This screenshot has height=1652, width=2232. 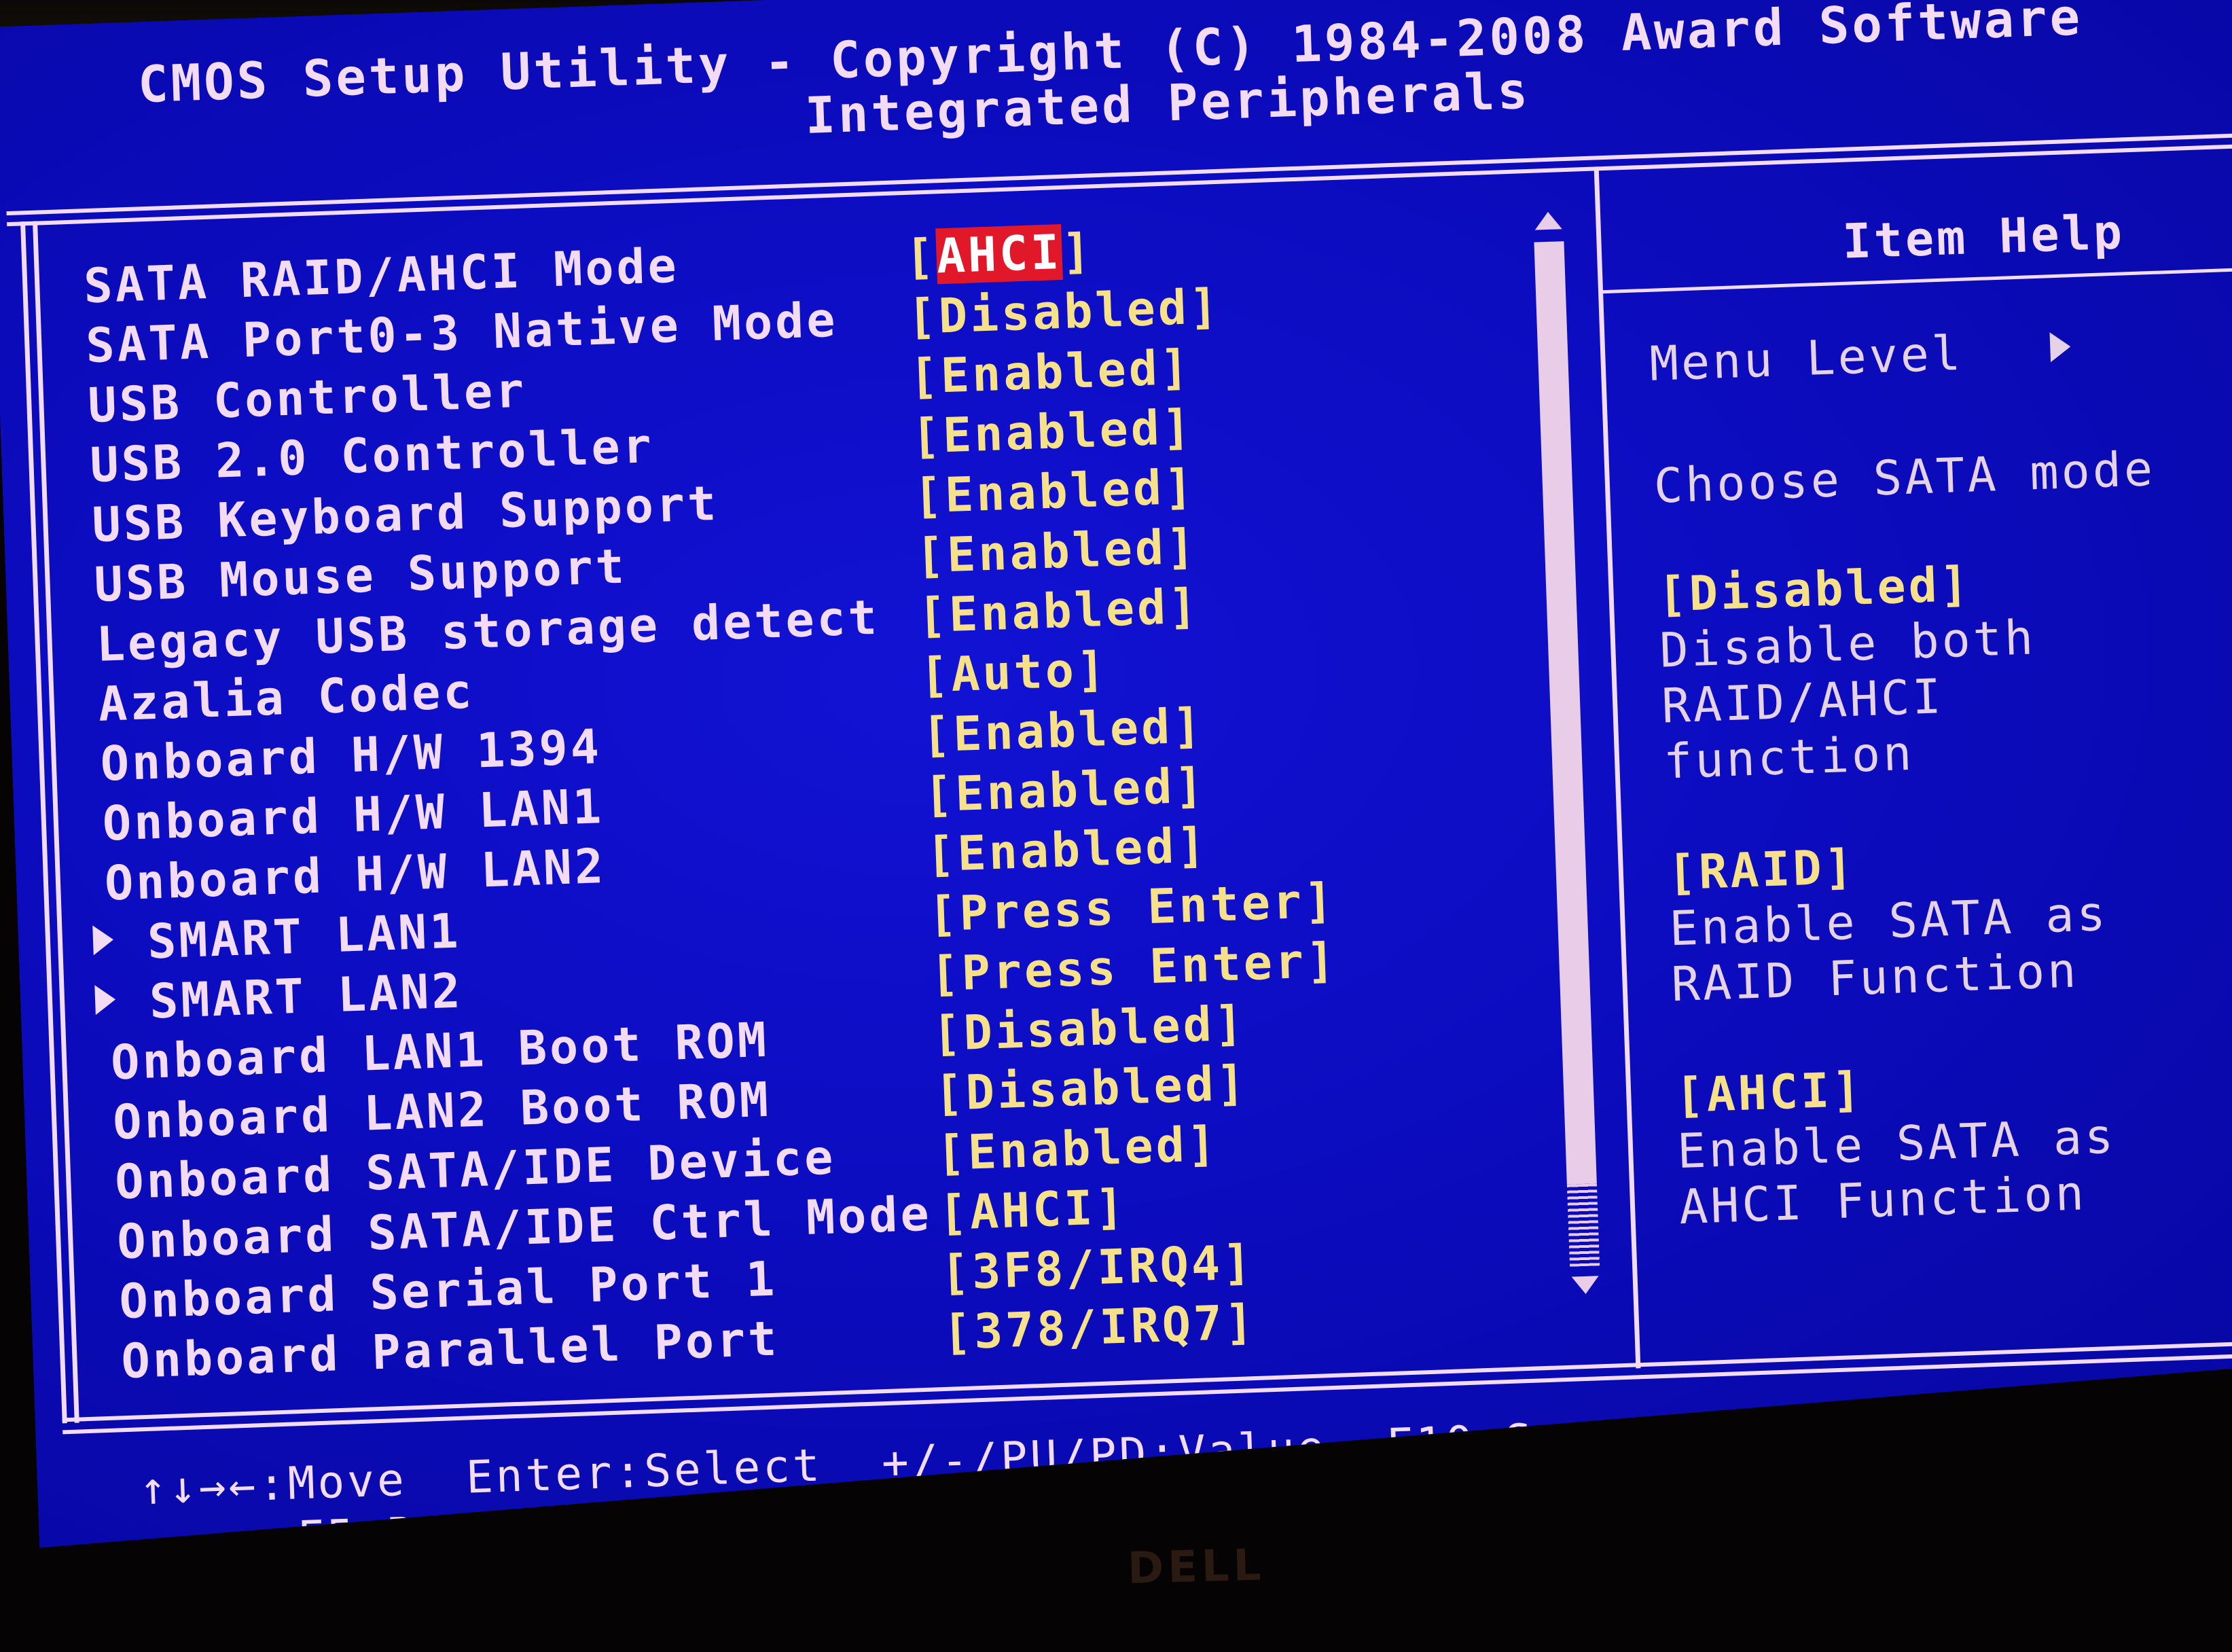 What do you see at coordinates (1769, 1092) in the screenshot?
I see `help-option-name: [AHCI]` at bounding box center [1769, 1092].